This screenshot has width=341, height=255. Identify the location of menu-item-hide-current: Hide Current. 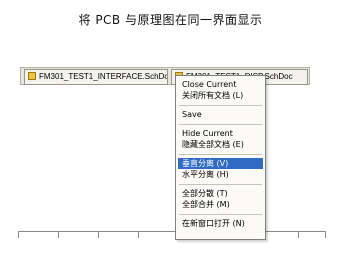
(220, 133).